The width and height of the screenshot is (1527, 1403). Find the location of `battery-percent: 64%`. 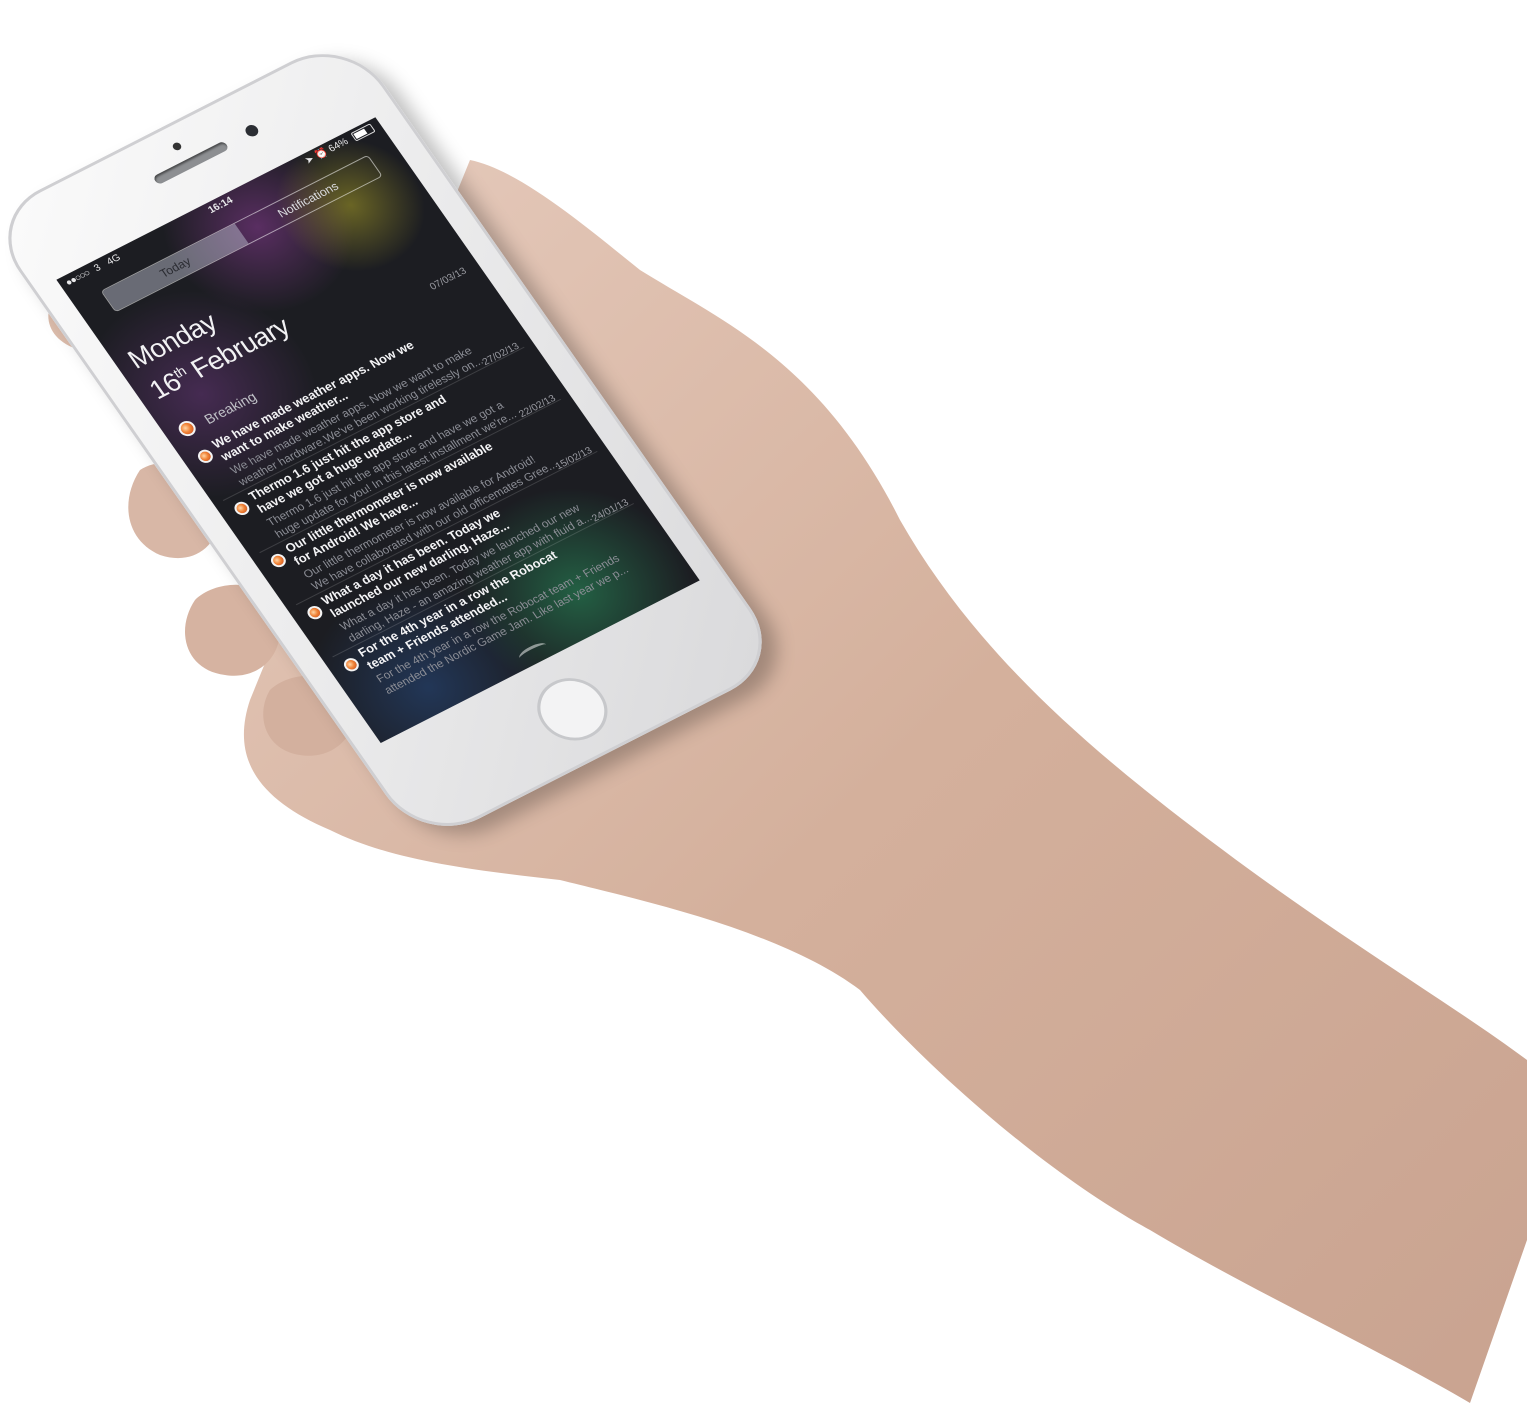

battery-percent: 64% is located at coordinates (338, 145).